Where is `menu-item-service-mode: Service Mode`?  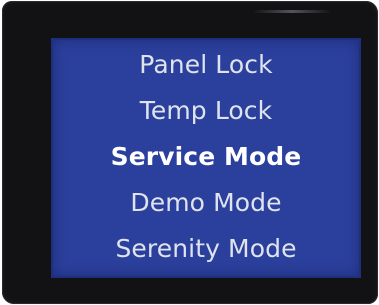 menu-item-service-mode: Service Mode is located at coordinates (206, 157).